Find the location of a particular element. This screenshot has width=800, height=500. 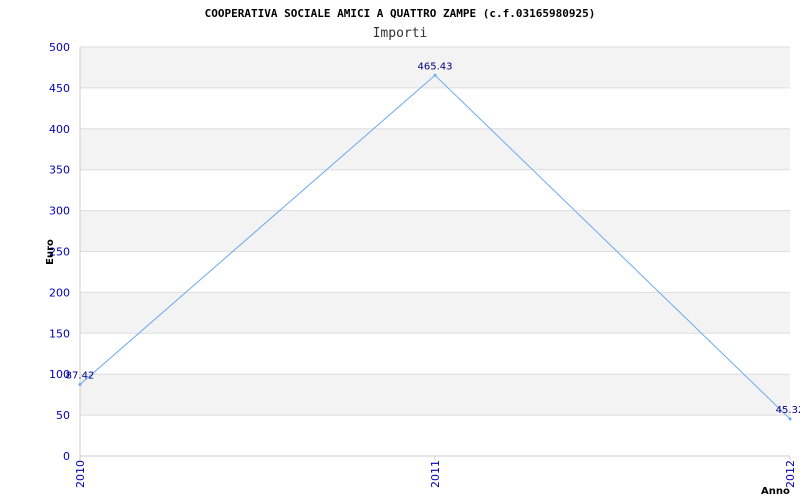

x-axis-label: Anno is located at coordinates (775, 491).